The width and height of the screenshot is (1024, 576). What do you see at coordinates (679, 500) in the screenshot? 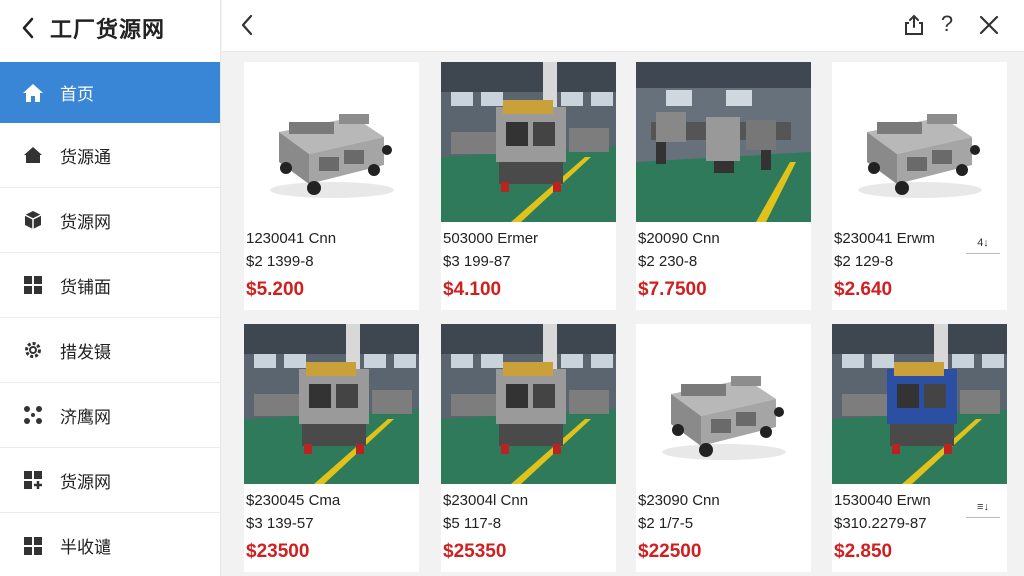
I see `product-code: $23090 Cnn` at bounding box center [679, 500].